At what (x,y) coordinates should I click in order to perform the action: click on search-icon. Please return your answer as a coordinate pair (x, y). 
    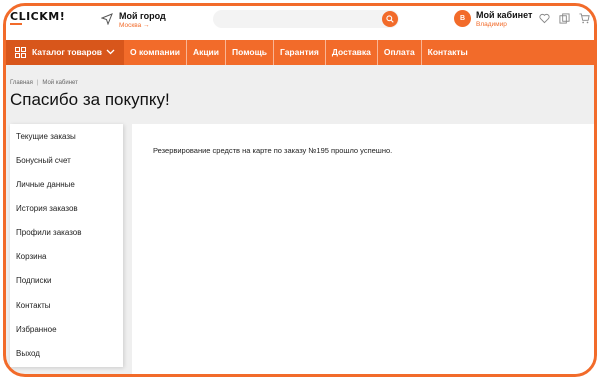
    Looking at the image, I should click on (390, 19).